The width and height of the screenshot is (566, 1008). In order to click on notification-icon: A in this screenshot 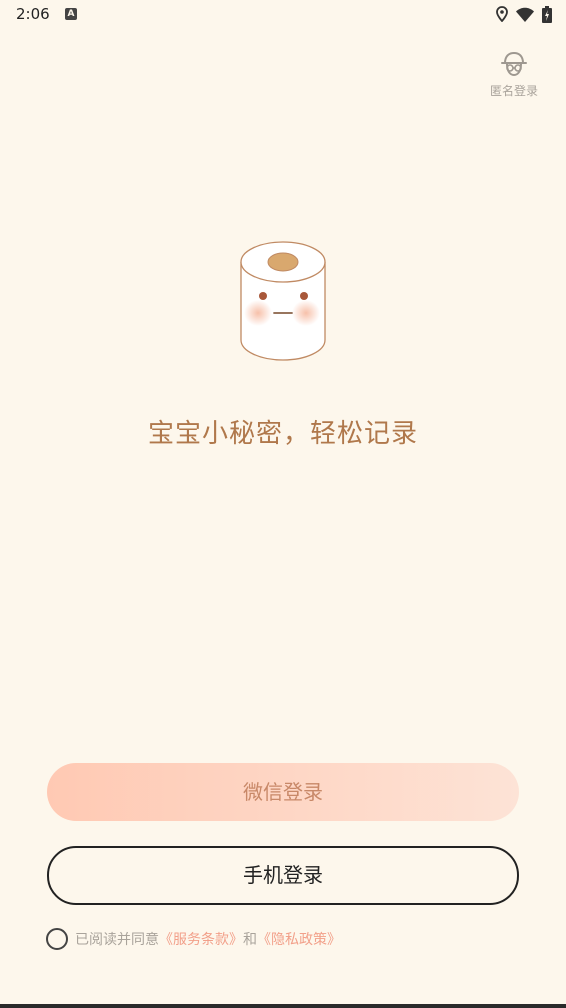, I will do `click(71, 14)`.